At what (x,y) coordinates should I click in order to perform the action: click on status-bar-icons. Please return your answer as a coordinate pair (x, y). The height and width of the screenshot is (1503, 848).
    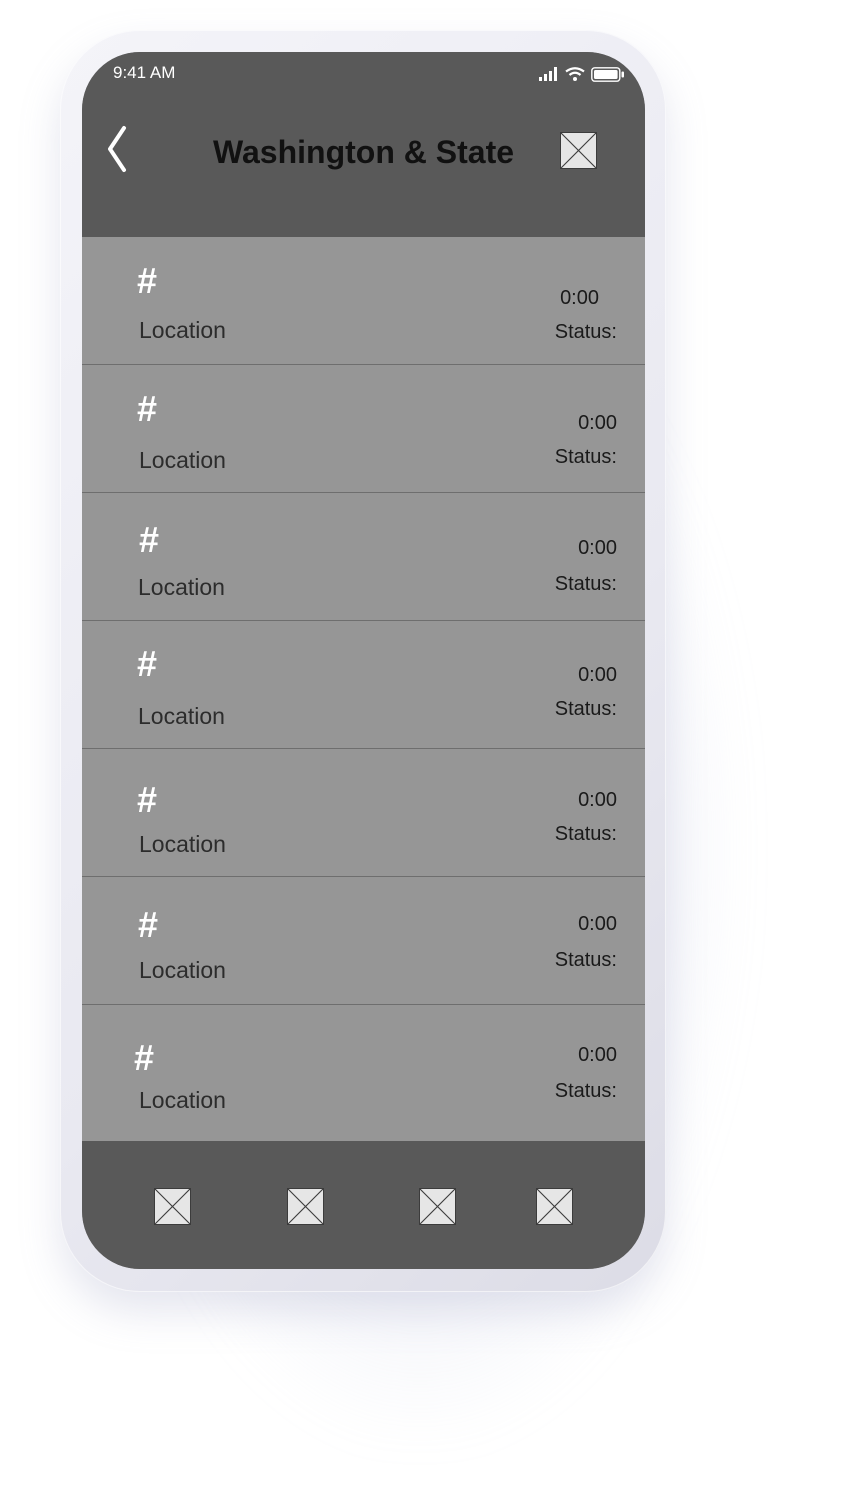
    Looking at the image, I should click on (582, 74).